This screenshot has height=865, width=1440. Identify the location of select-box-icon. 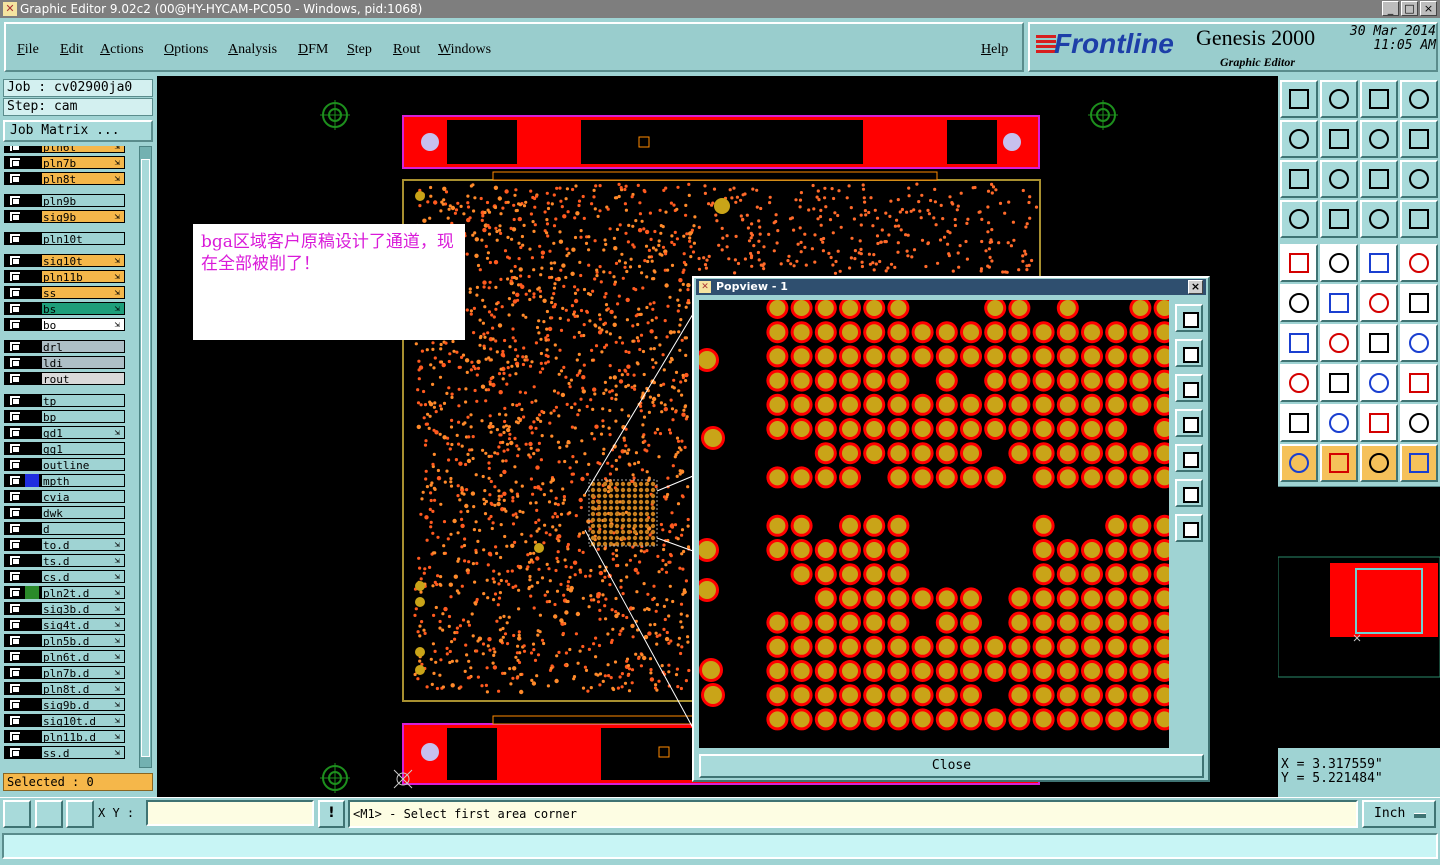
(1339, 463).